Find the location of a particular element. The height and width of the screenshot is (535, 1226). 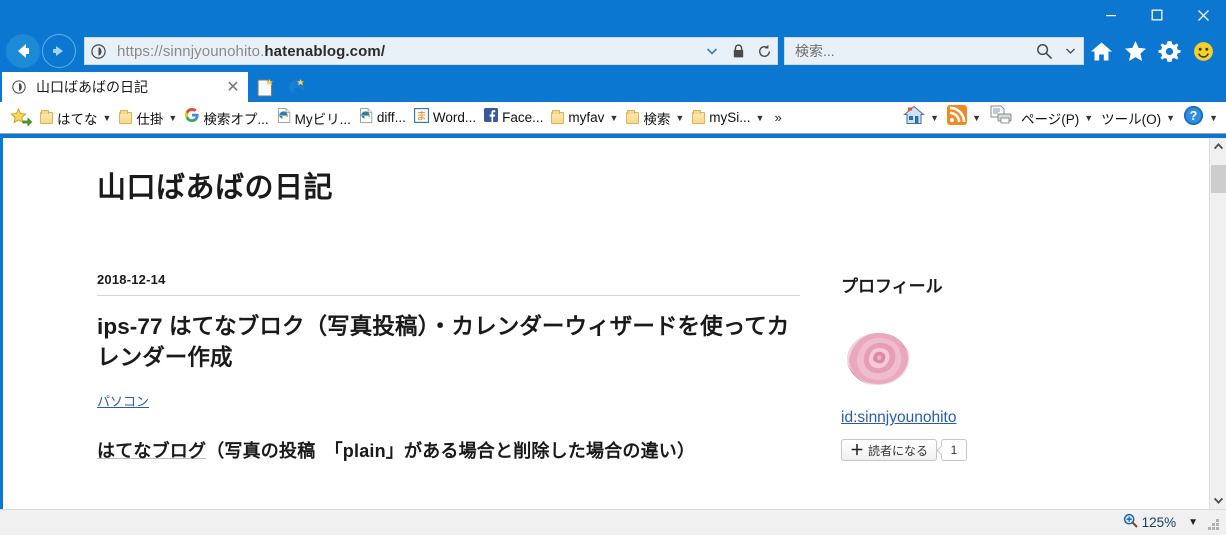

refresh-icon is located at coordinates (764, 51).